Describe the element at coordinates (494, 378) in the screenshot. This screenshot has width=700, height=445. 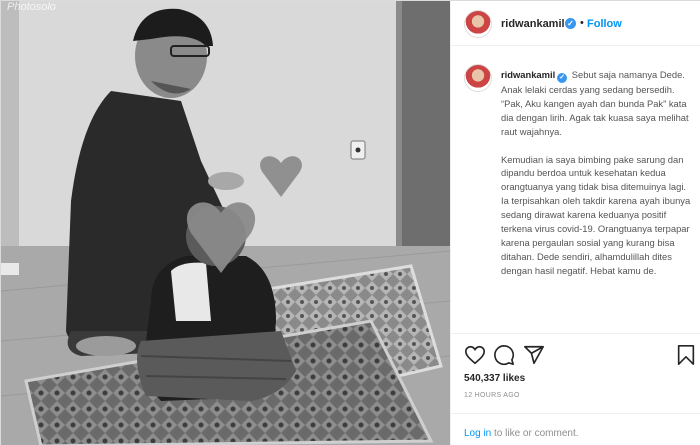
I see `likes-count: 540,337 likes` at that location.